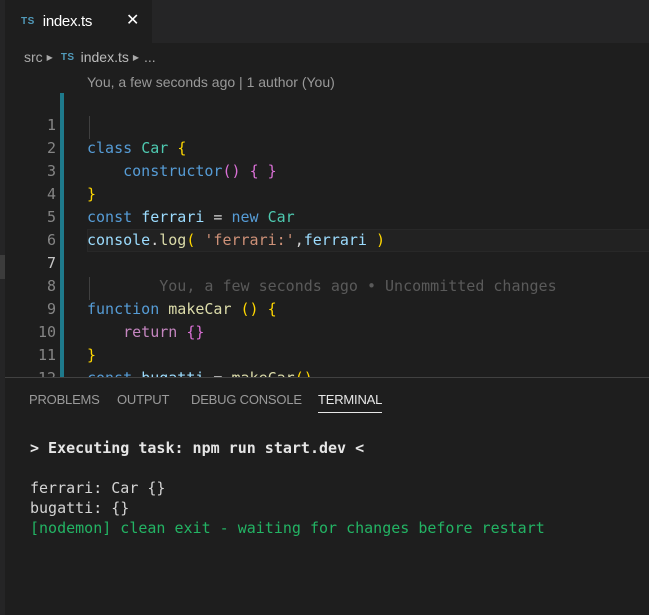 This screenshot has height=615, width=649. I want to click on tab-terminal: TERMINAL, so click(350, 402).